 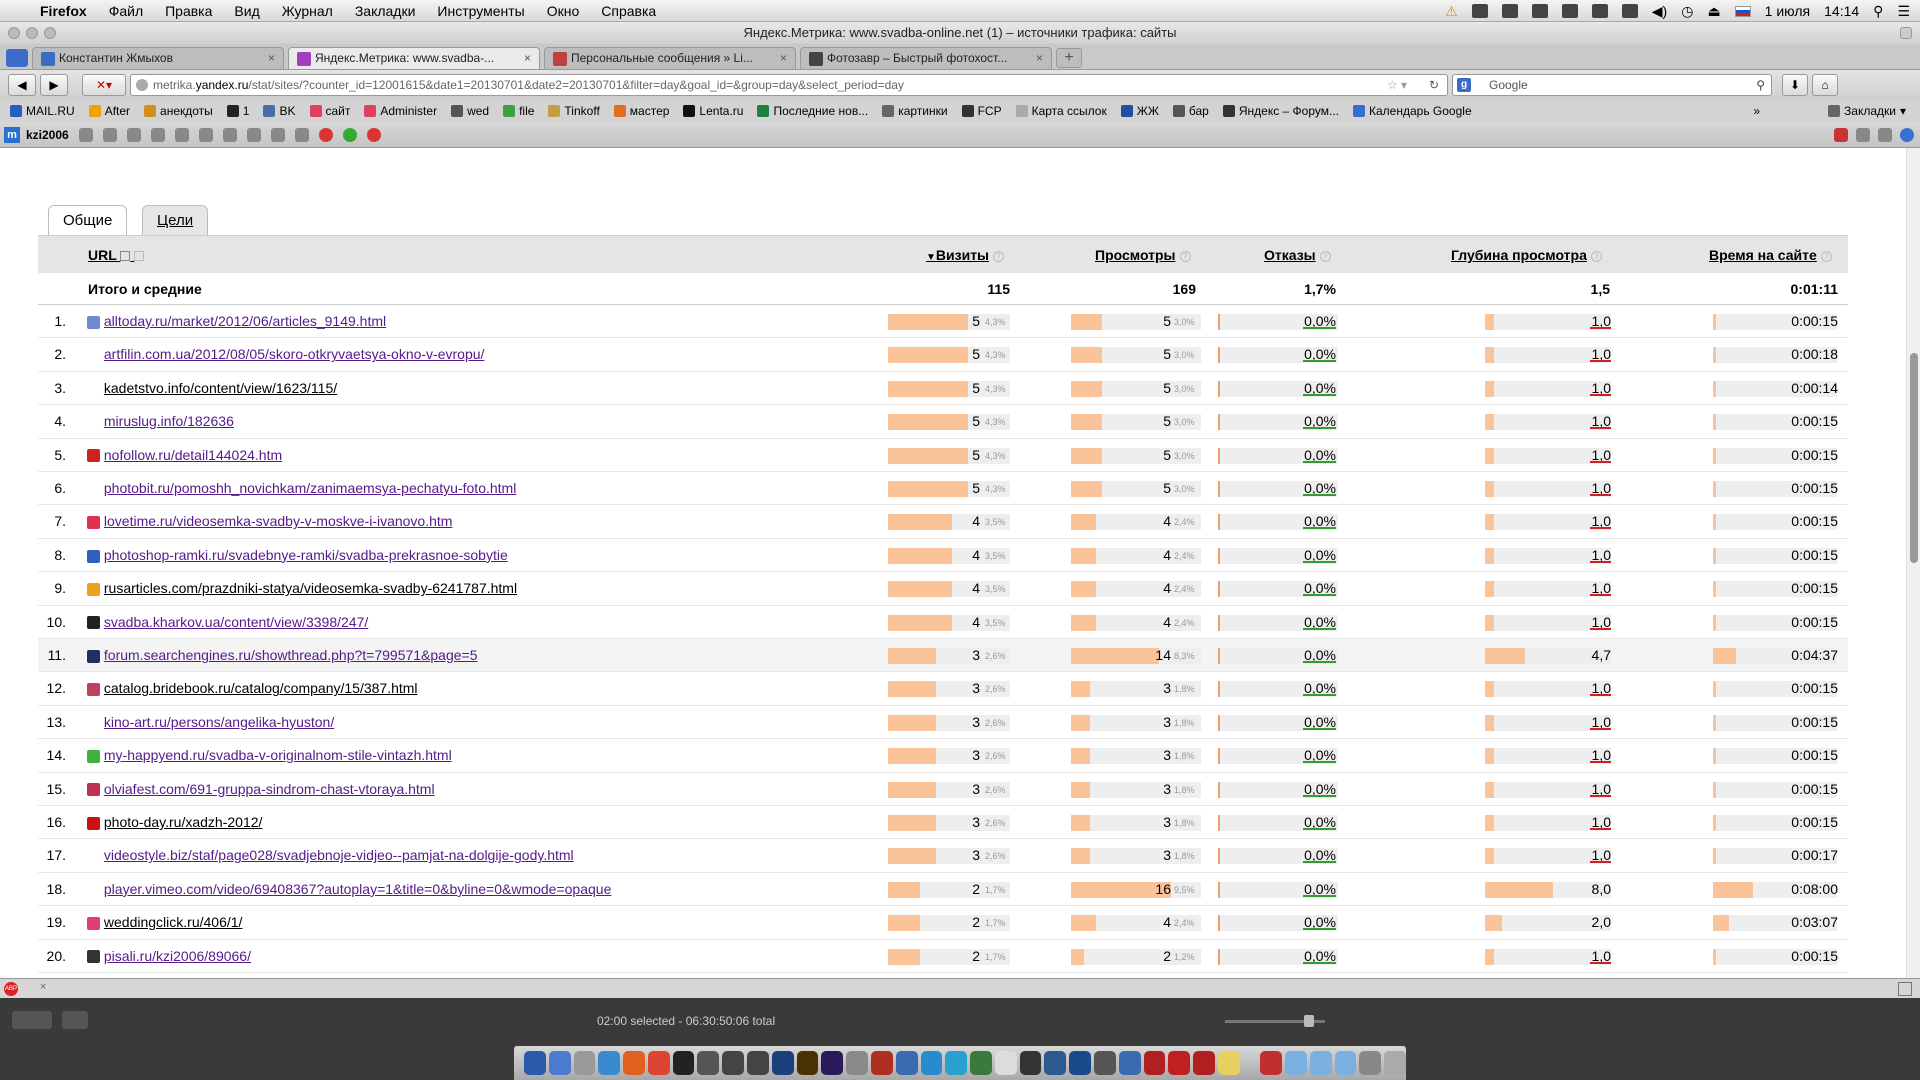 I want to click on tab-goals: Цели, so click(x=175, y=220).